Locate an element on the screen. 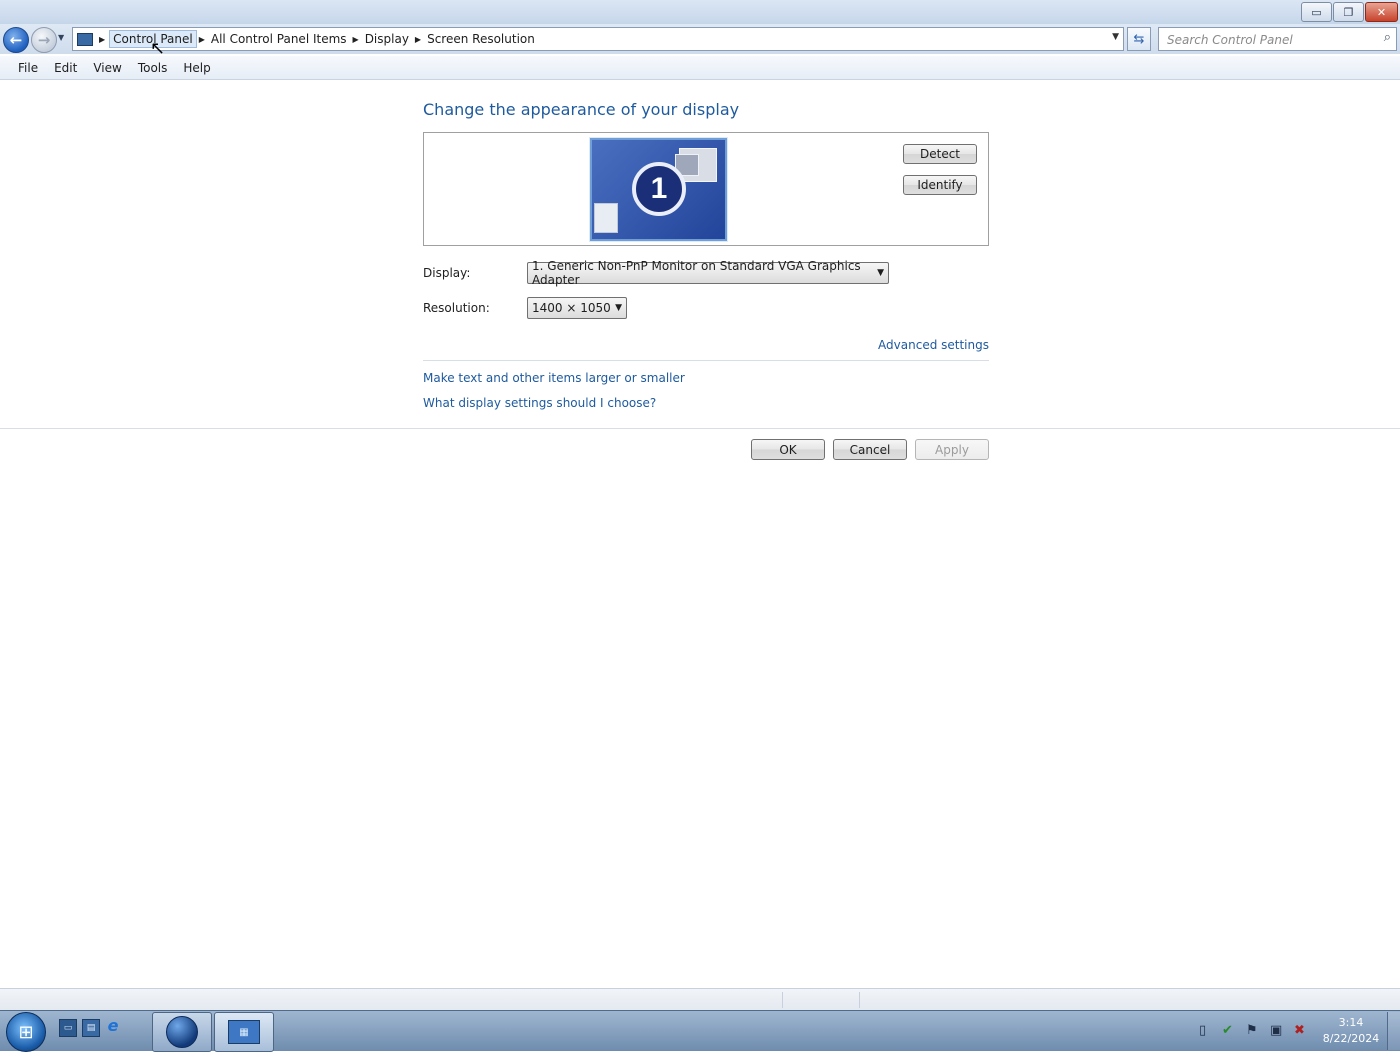  menu-bar: File Edit View Tools Help is located at coordinates (700, 68).